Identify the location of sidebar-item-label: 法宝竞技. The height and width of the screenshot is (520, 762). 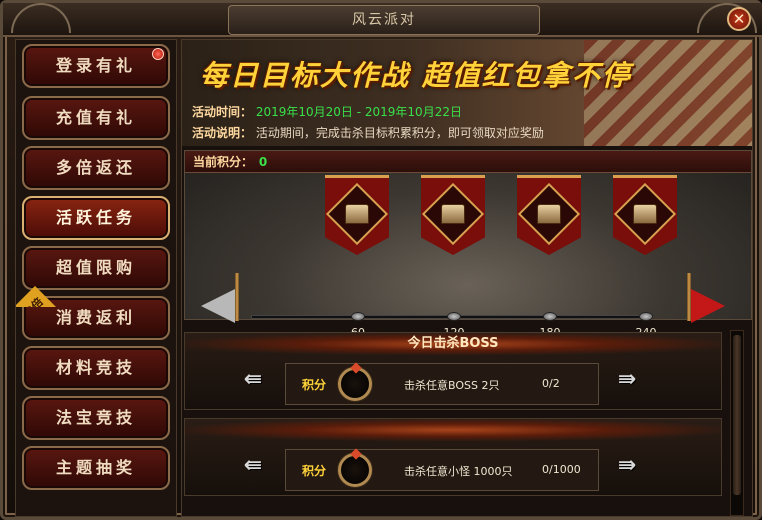
(95, 417).